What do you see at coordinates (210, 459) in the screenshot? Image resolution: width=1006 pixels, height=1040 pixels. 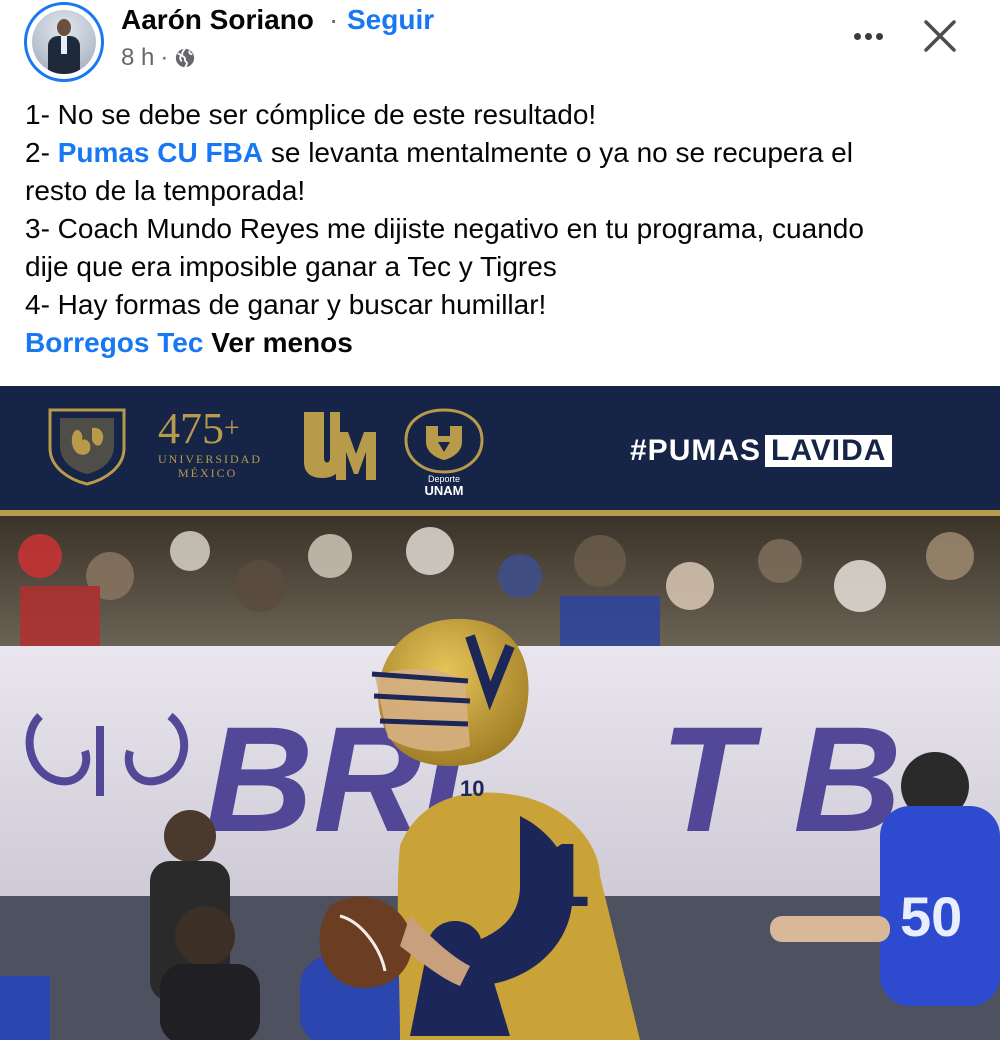 I see `logo-univ-line1: UNIVERSIDAD` at bounding box center [210, 459].